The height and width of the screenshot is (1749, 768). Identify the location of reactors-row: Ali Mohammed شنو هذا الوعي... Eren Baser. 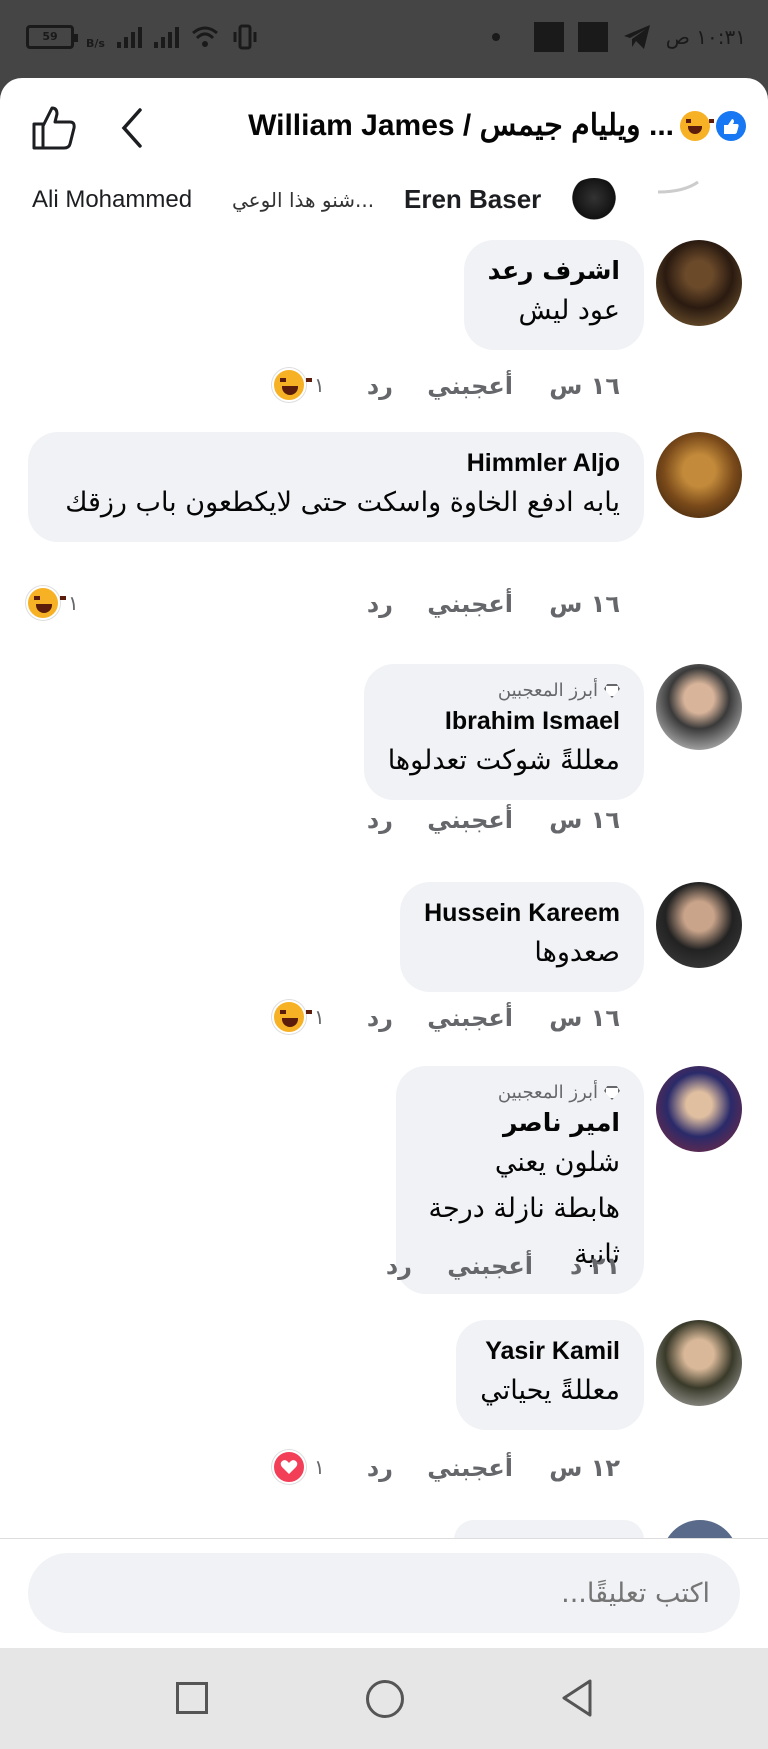
(384, 202).